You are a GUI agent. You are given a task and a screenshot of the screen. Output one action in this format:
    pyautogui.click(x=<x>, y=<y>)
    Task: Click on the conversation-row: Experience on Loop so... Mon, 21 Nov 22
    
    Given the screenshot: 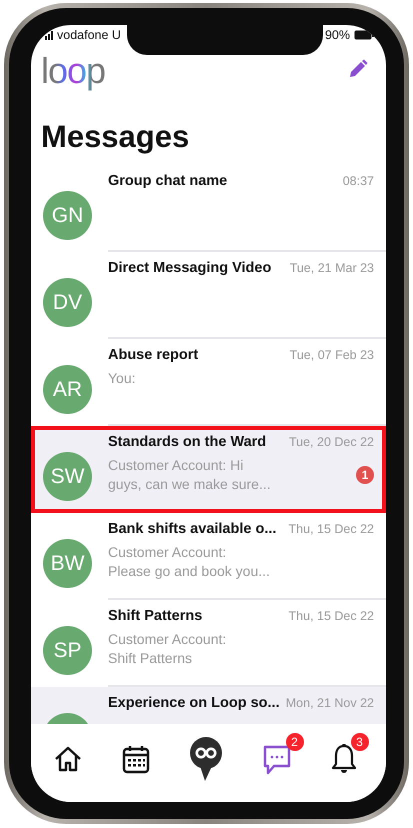 What is the action you would take?
    pyautogui.click(x=208, y=705)
    